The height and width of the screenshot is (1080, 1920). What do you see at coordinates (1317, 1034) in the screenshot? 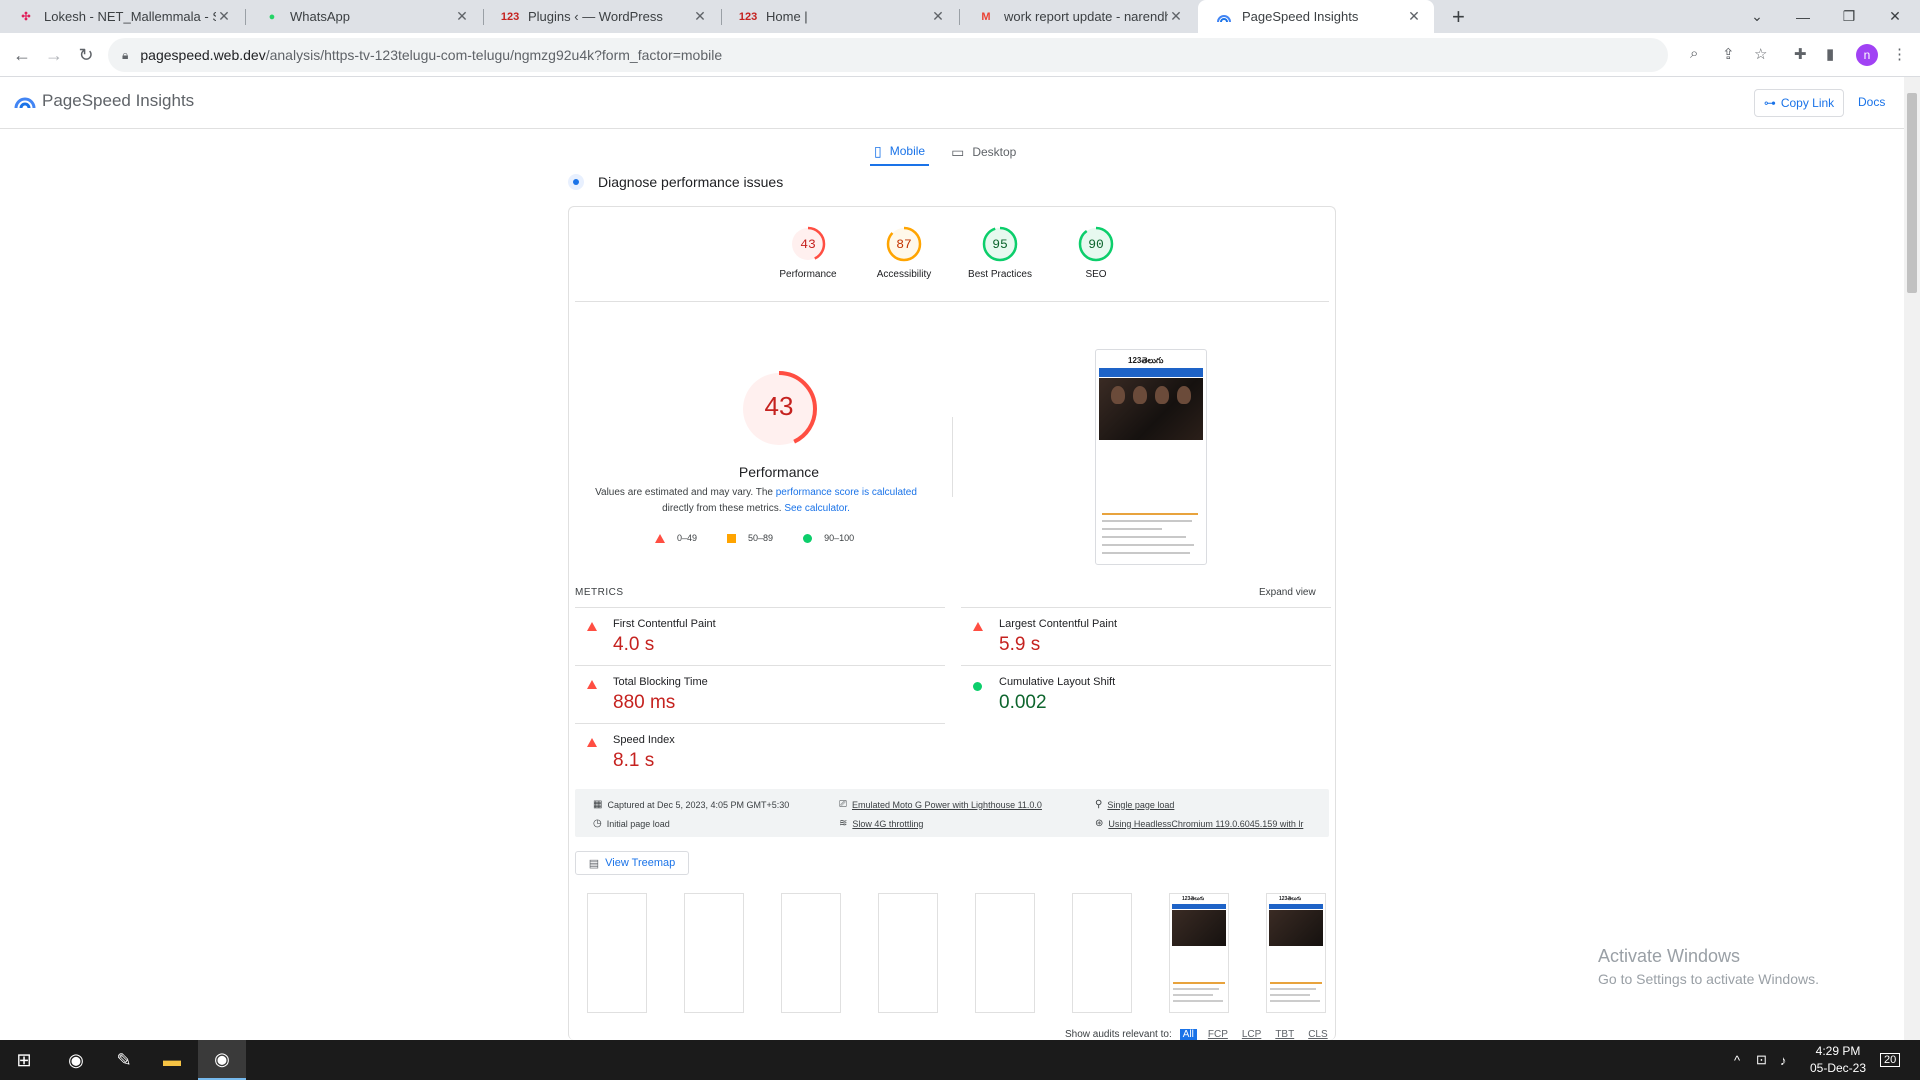
I see `filter-cls: CLS` at bounding box center [1317, 1034].